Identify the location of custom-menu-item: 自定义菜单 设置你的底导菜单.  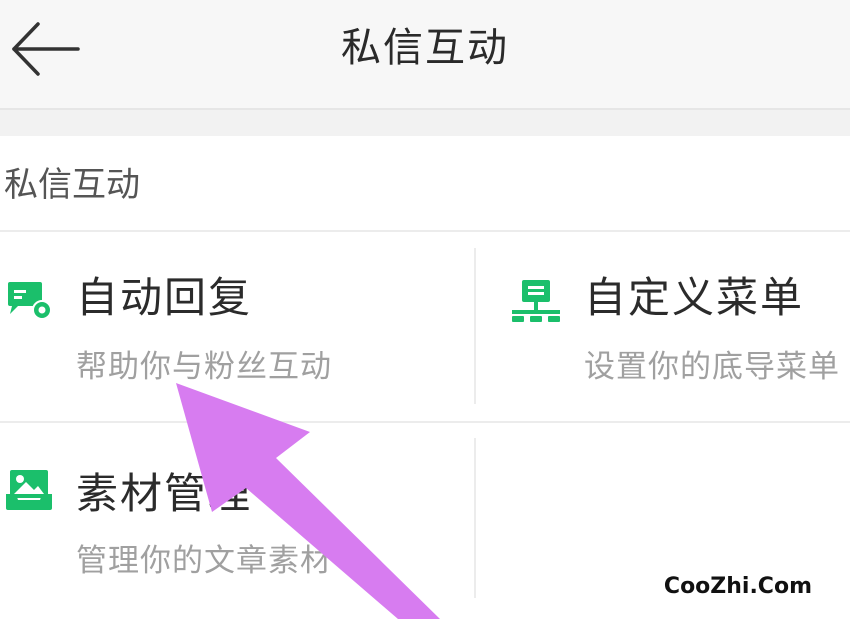
(663, 327).